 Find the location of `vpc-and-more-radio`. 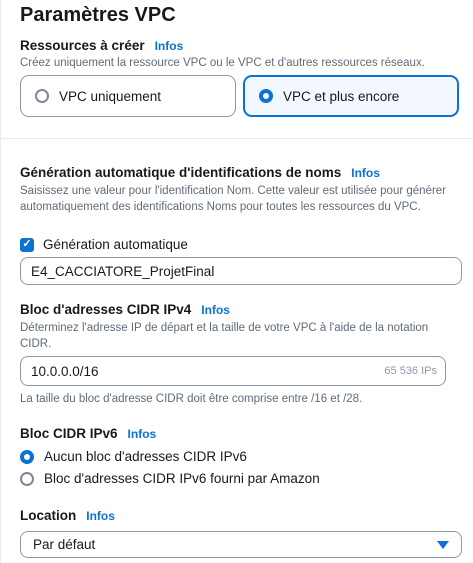

vpc-and-more-radio is located at coordinates (266, 96).